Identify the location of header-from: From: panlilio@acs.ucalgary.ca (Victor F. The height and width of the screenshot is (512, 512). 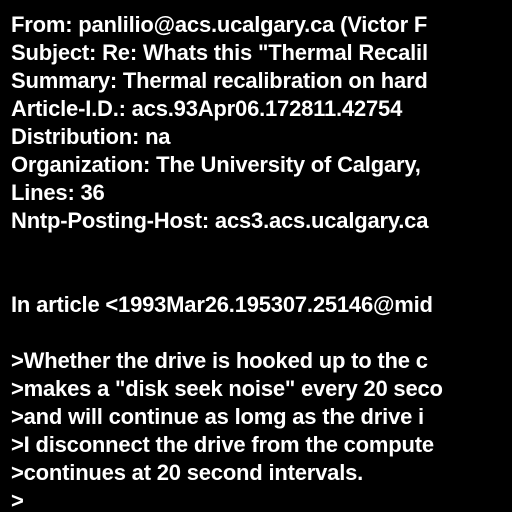
(219, 24).